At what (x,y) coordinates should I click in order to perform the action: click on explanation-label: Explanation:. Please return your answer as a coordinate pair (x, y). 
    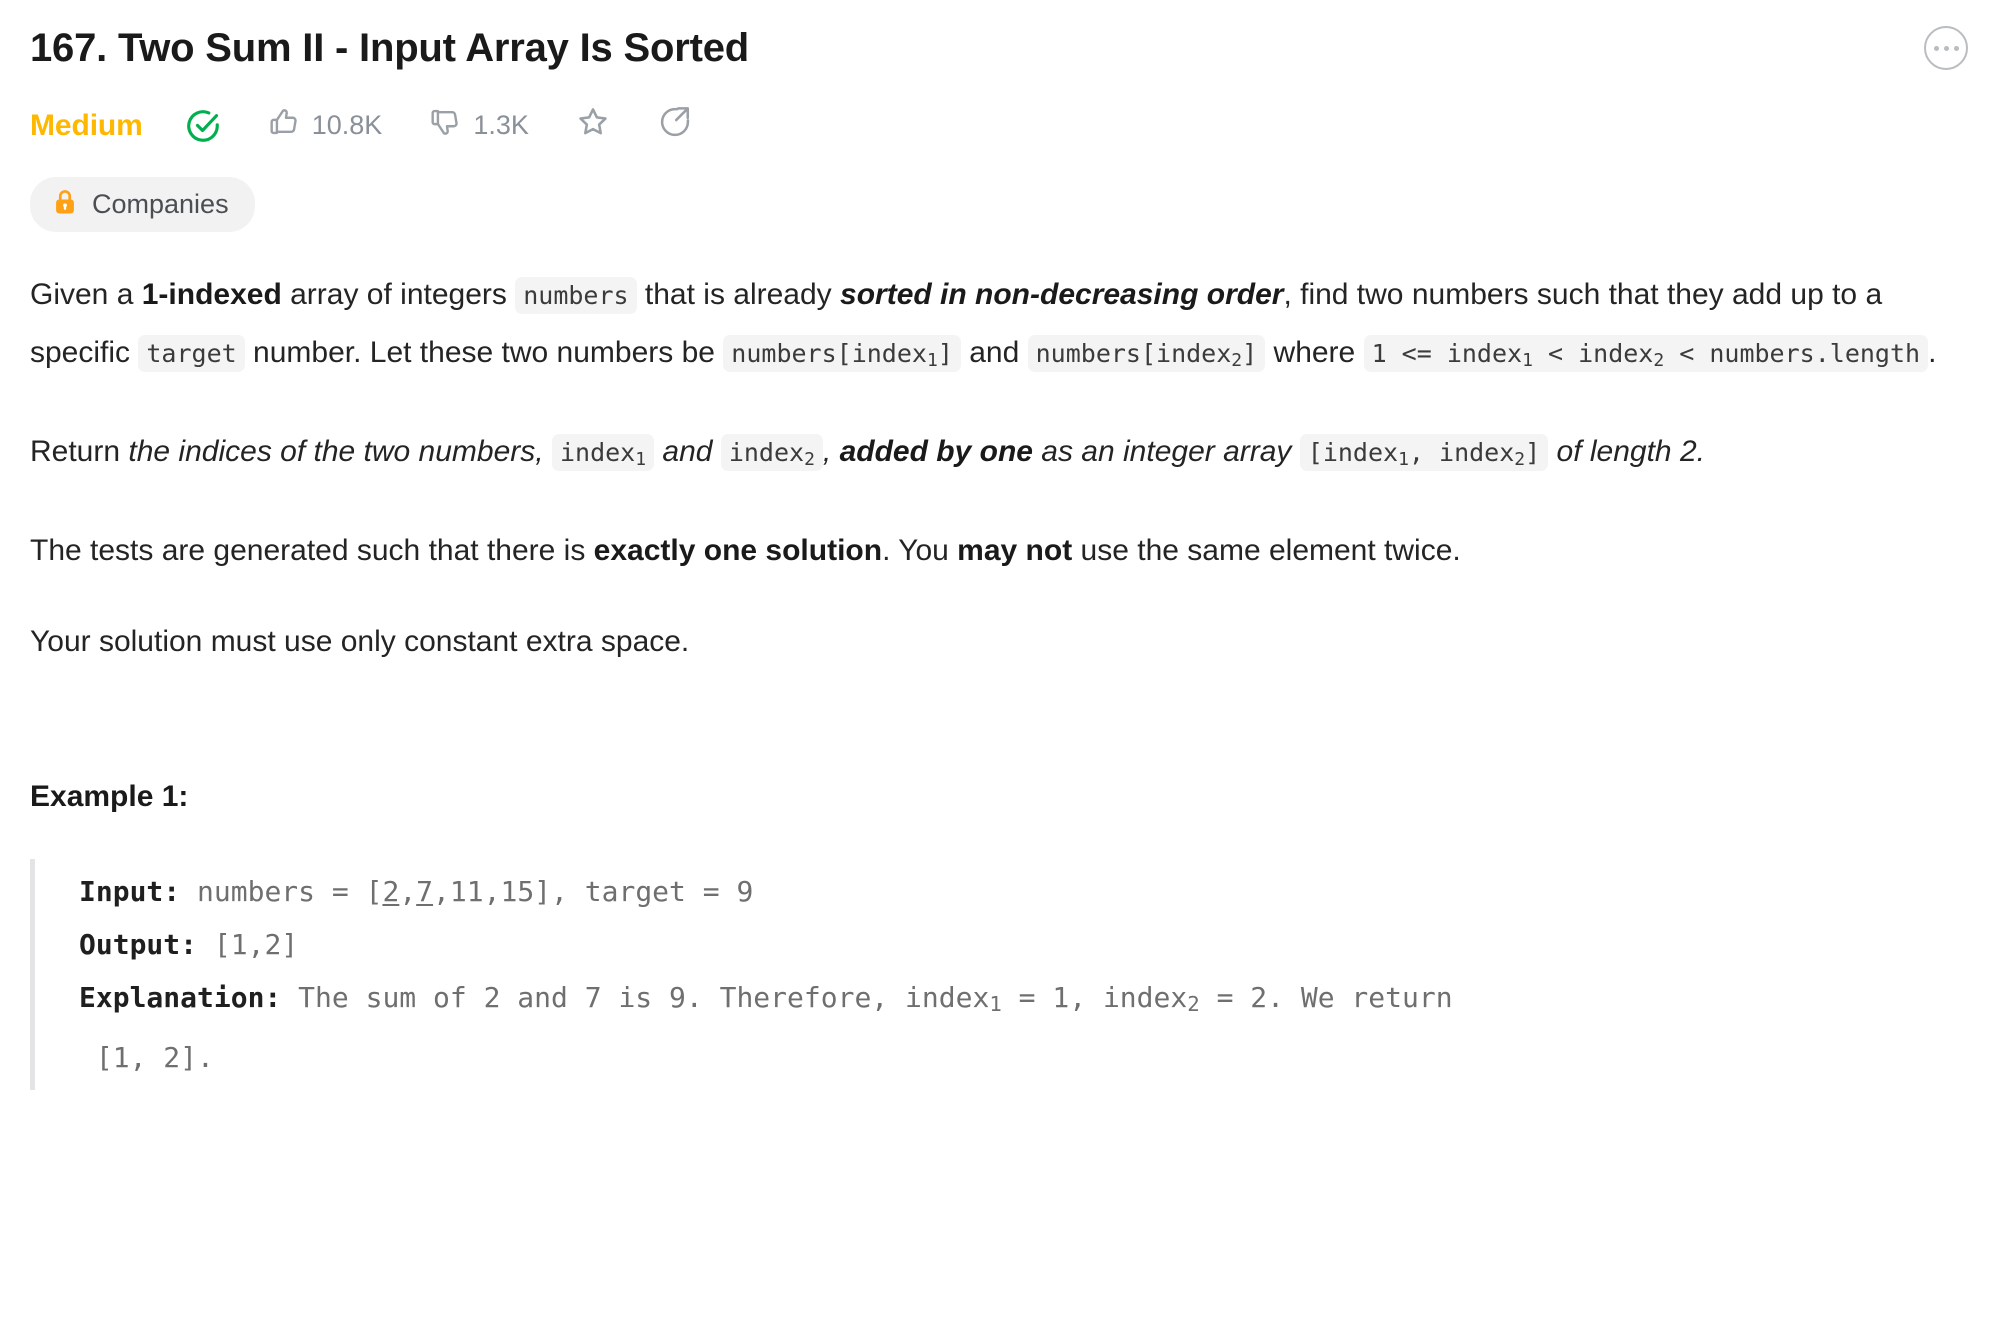
    Looking at the image, I should click on (180, 997).